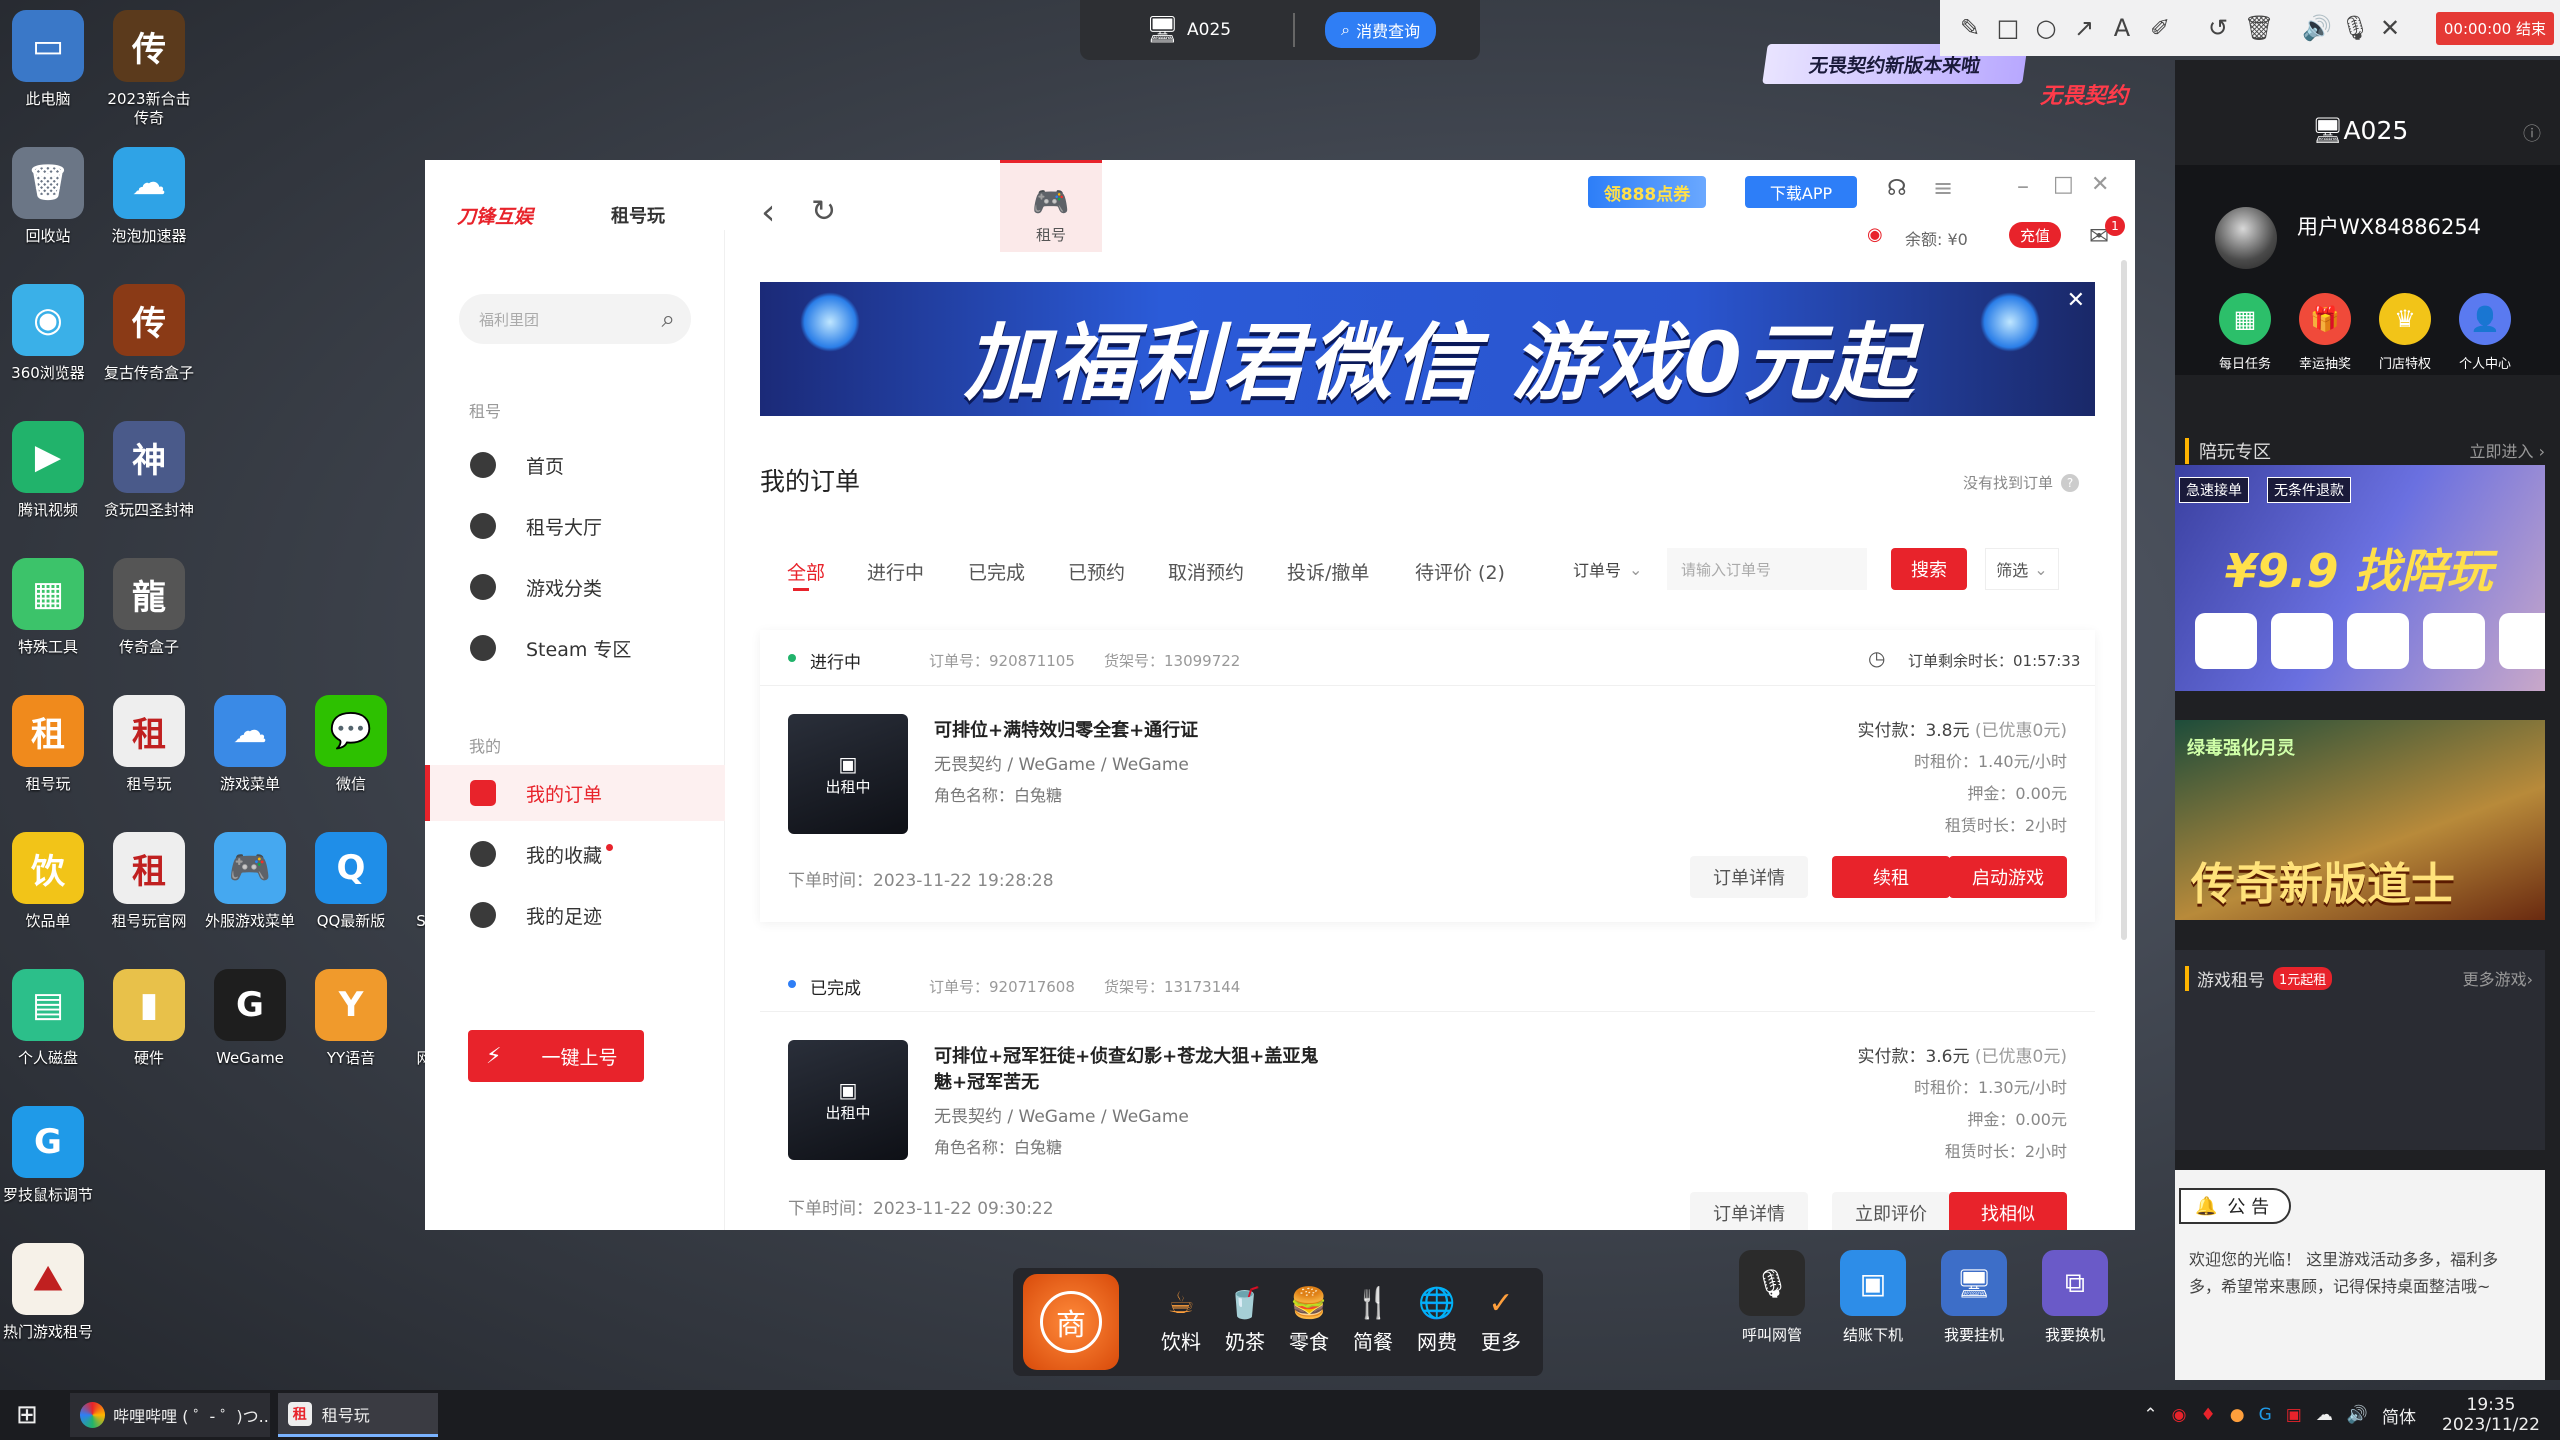  Describe the element at coordinates (2008, 877) in the screenshot. I see `launch-game-button: 启动游戏` at that location.